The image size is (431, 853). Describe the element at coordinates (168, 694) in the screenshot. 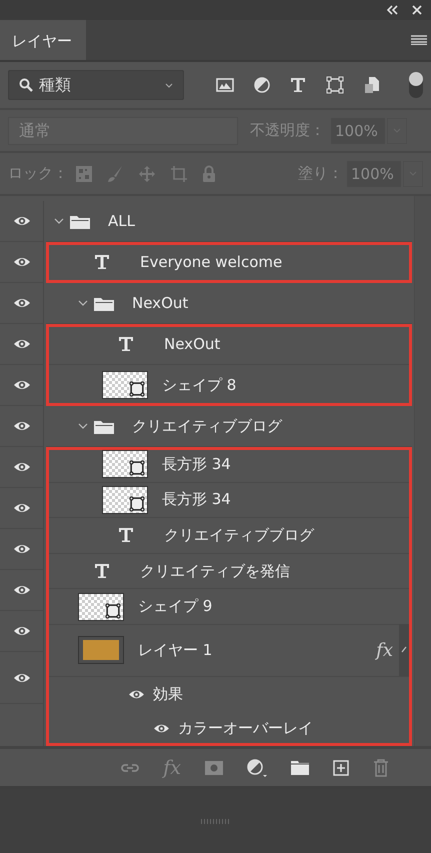

I see `effects-label: 効果` at that location.